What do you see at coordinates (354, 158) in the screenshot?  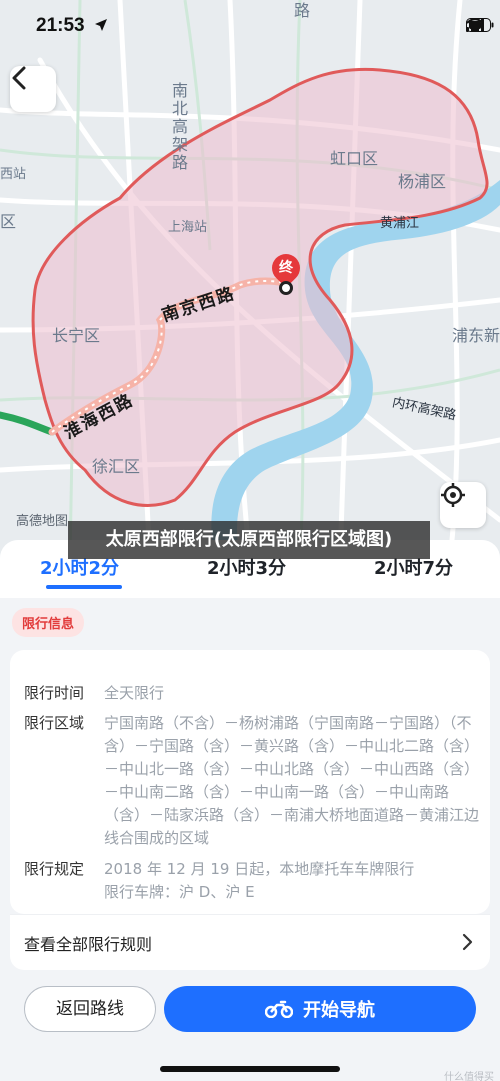 I see `map-label-hongkou: 虹口区` at bounding box center [354, 158].